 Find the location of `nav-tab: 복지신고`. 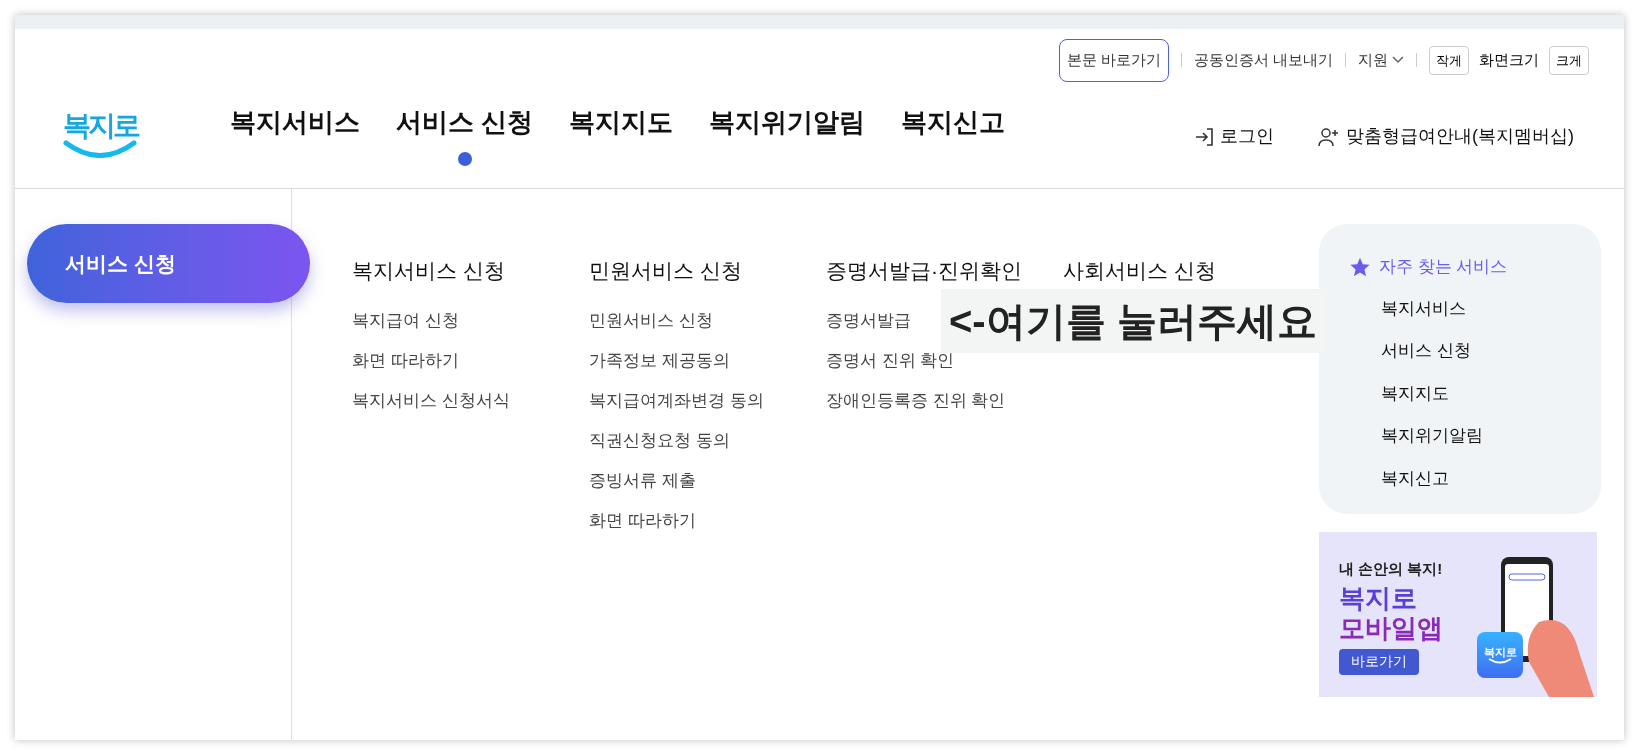

nav-tab: 복지신고 is located at coordinates (953, 134).